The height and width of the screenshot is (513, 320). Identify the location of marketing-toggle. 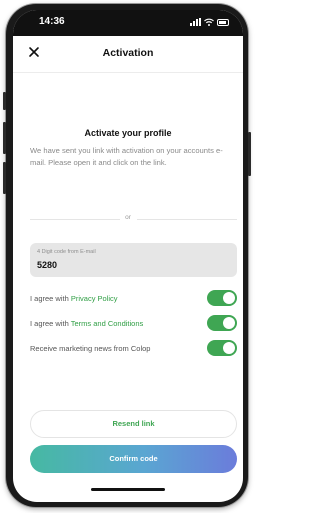
(222, 348).